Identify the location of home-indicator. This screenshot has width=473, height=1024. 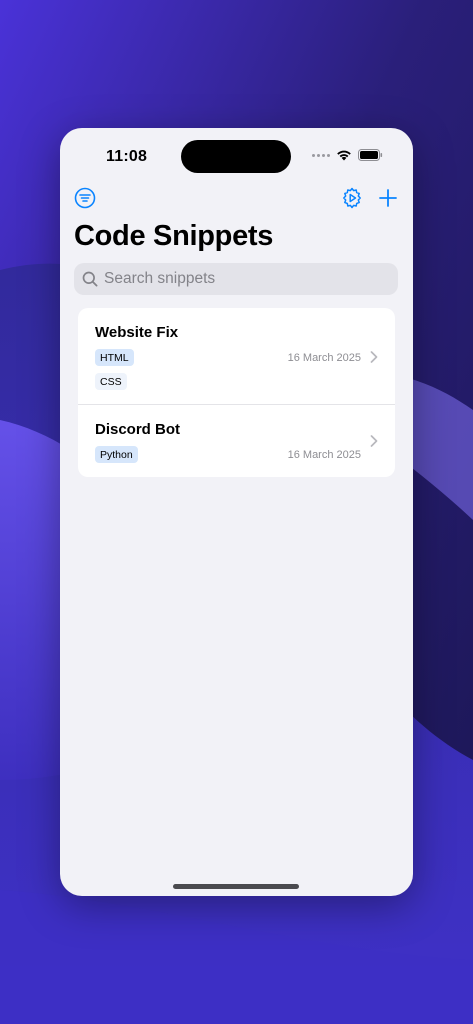
(236, 886).